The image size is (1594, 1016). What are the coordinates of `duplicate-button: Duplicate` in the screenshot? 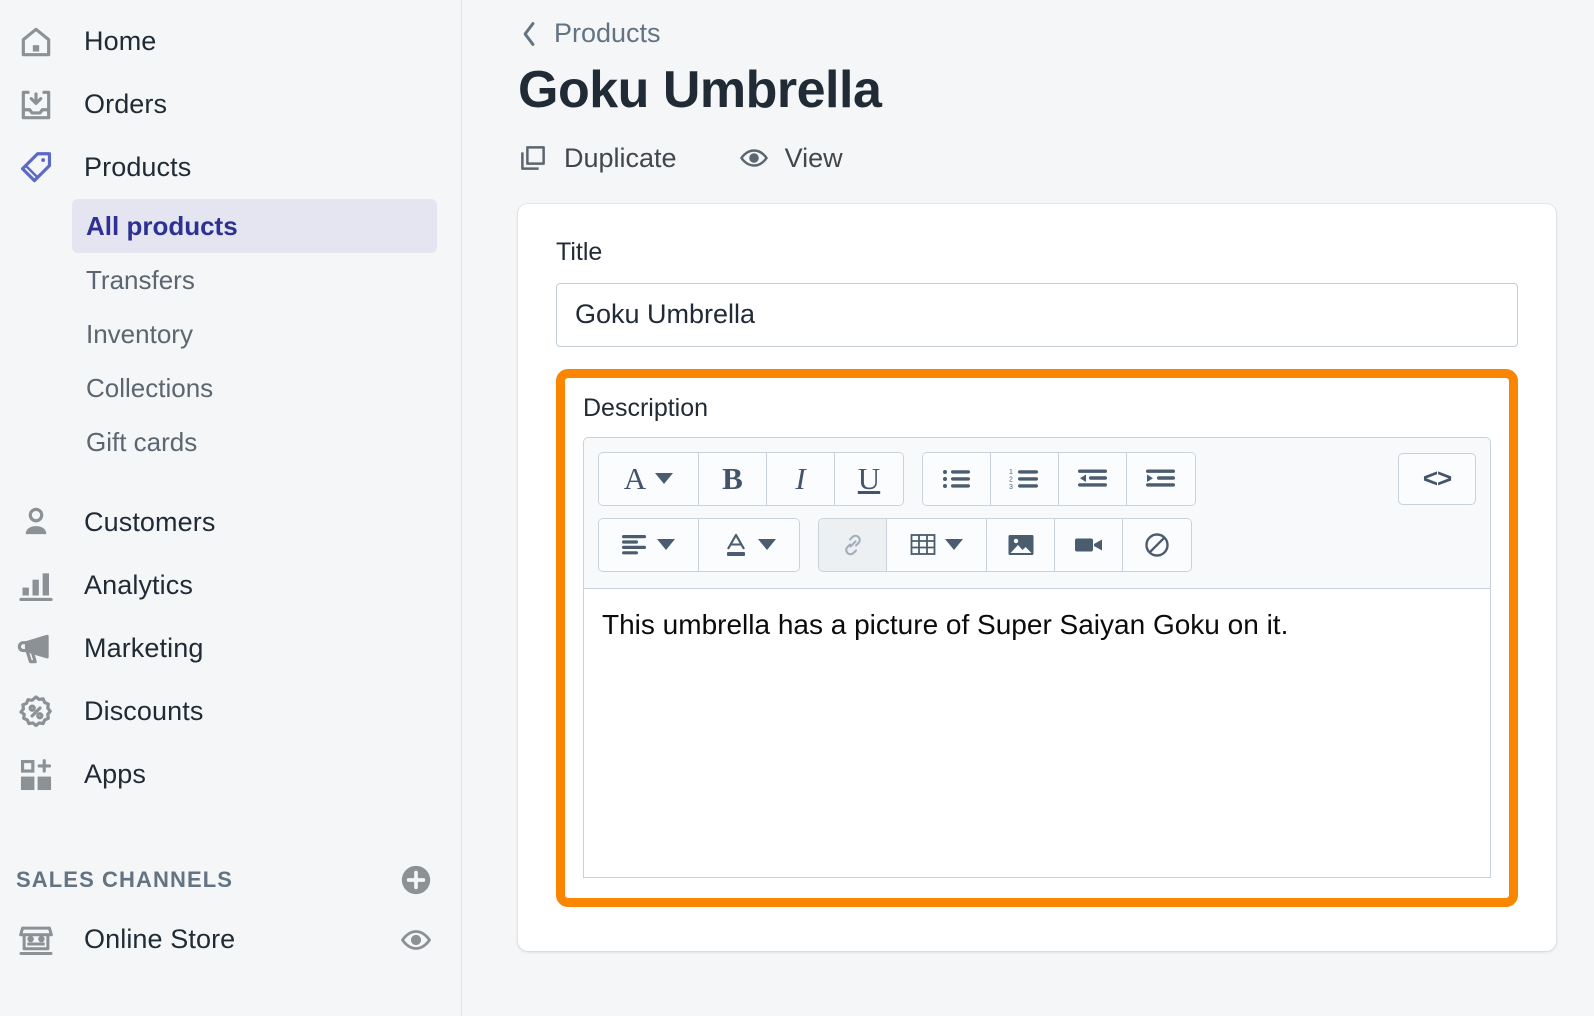 It's located at (597, 158).